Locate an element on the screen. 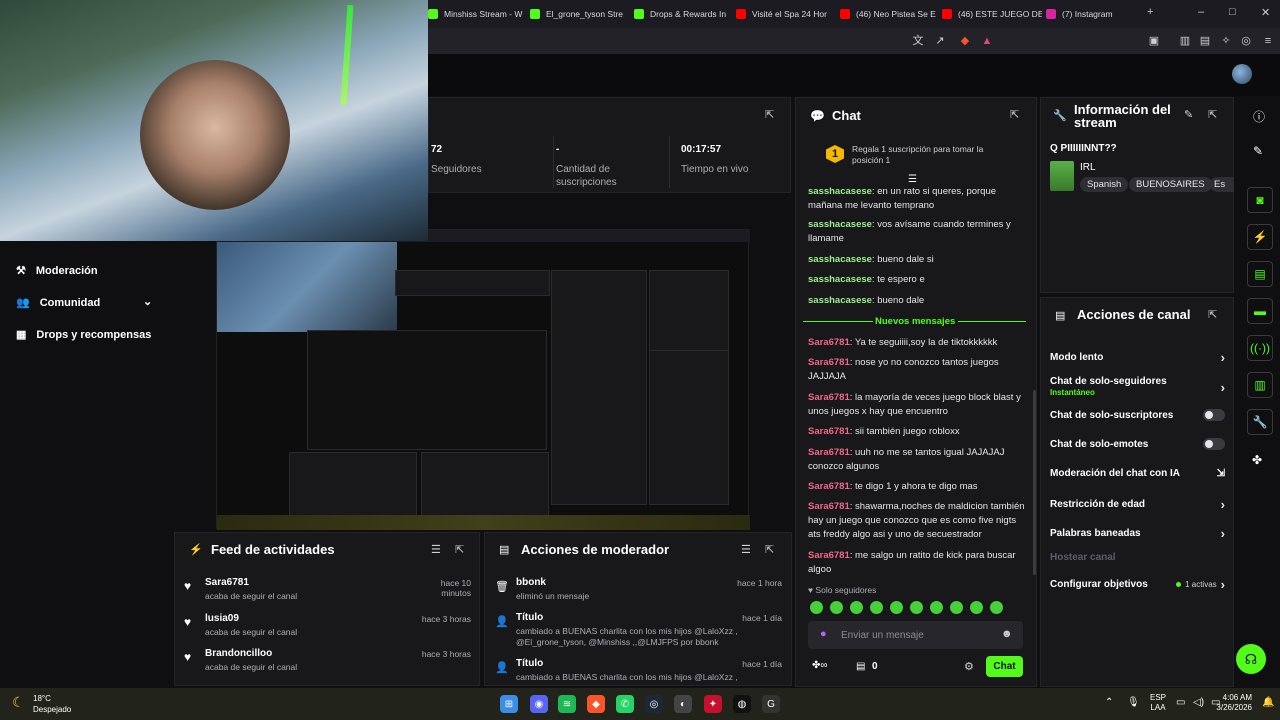  browser-tab: Minshiss Stream - W is located at coordinates (478, 14).